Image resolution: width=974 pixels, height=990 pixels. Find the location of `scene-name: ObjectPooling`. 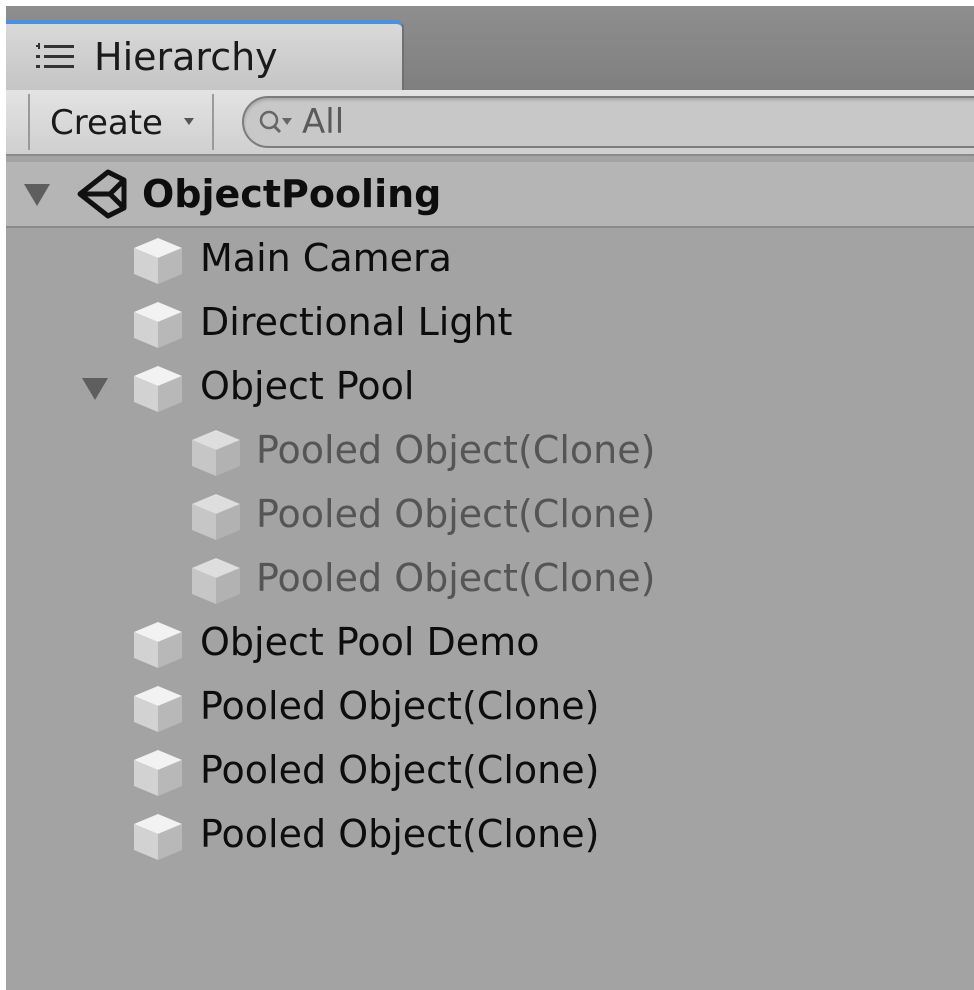

scene-name: ObjectPooling is located at coordinates (292, 194).